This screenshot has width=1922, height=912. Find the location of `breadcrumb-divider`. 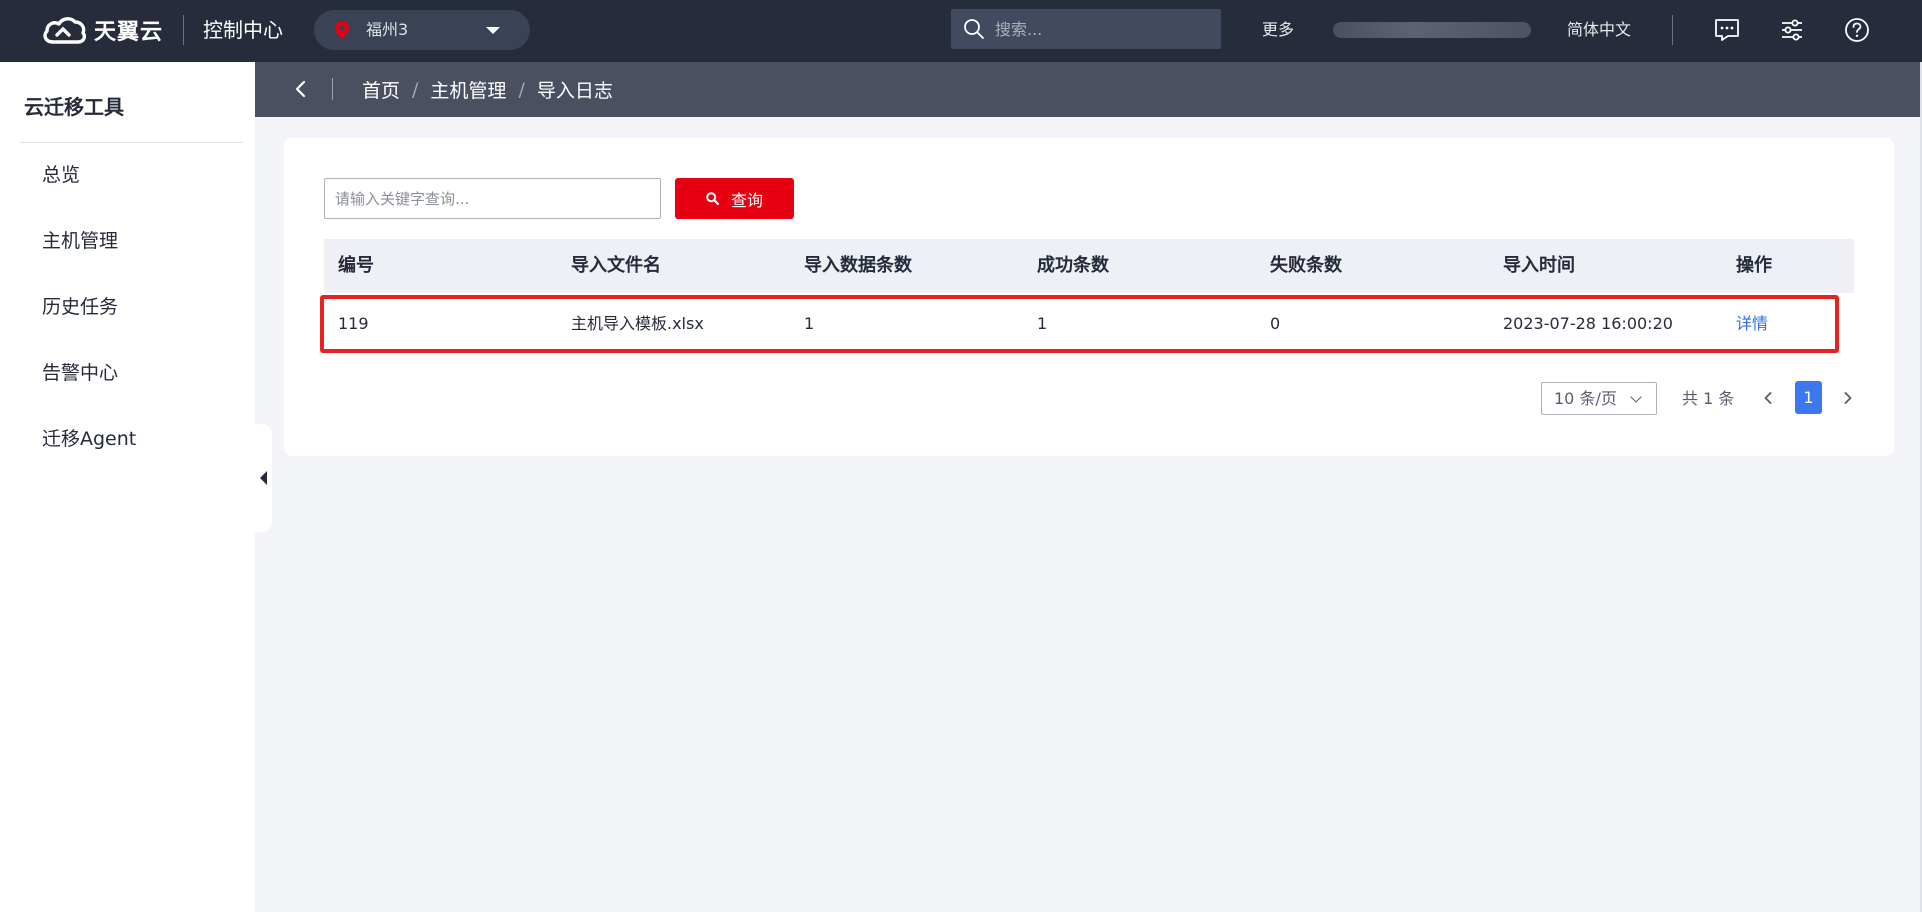

breadcrumb-divider is located at coordinates (332, 89).